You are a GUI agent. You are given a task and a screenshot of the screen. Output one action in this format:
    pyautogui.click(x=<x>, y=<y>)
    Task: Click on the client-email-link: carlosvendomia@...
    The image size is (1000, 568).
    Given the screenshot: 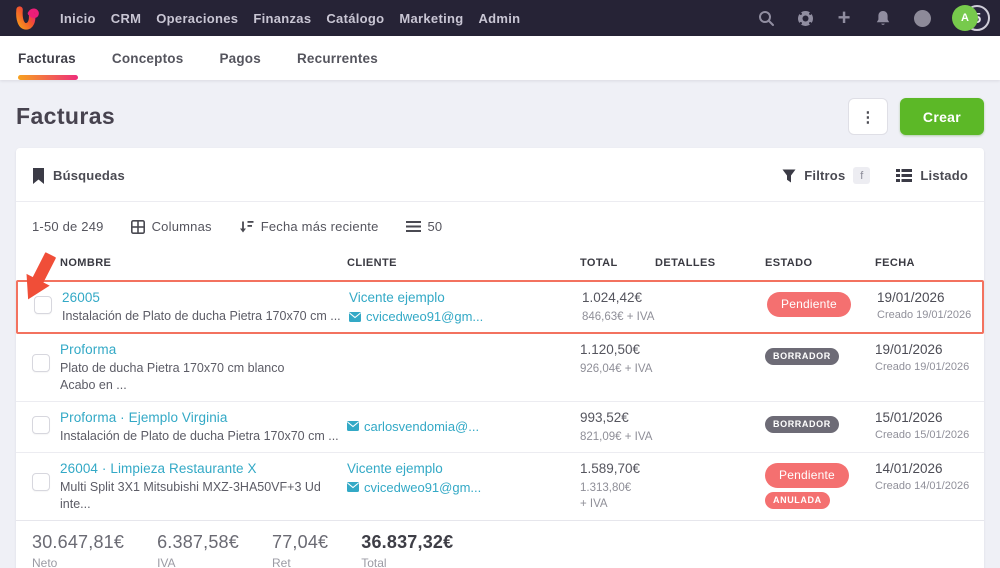 What is the action you would take?
    pyautogui.click(x=458, y=426)
    